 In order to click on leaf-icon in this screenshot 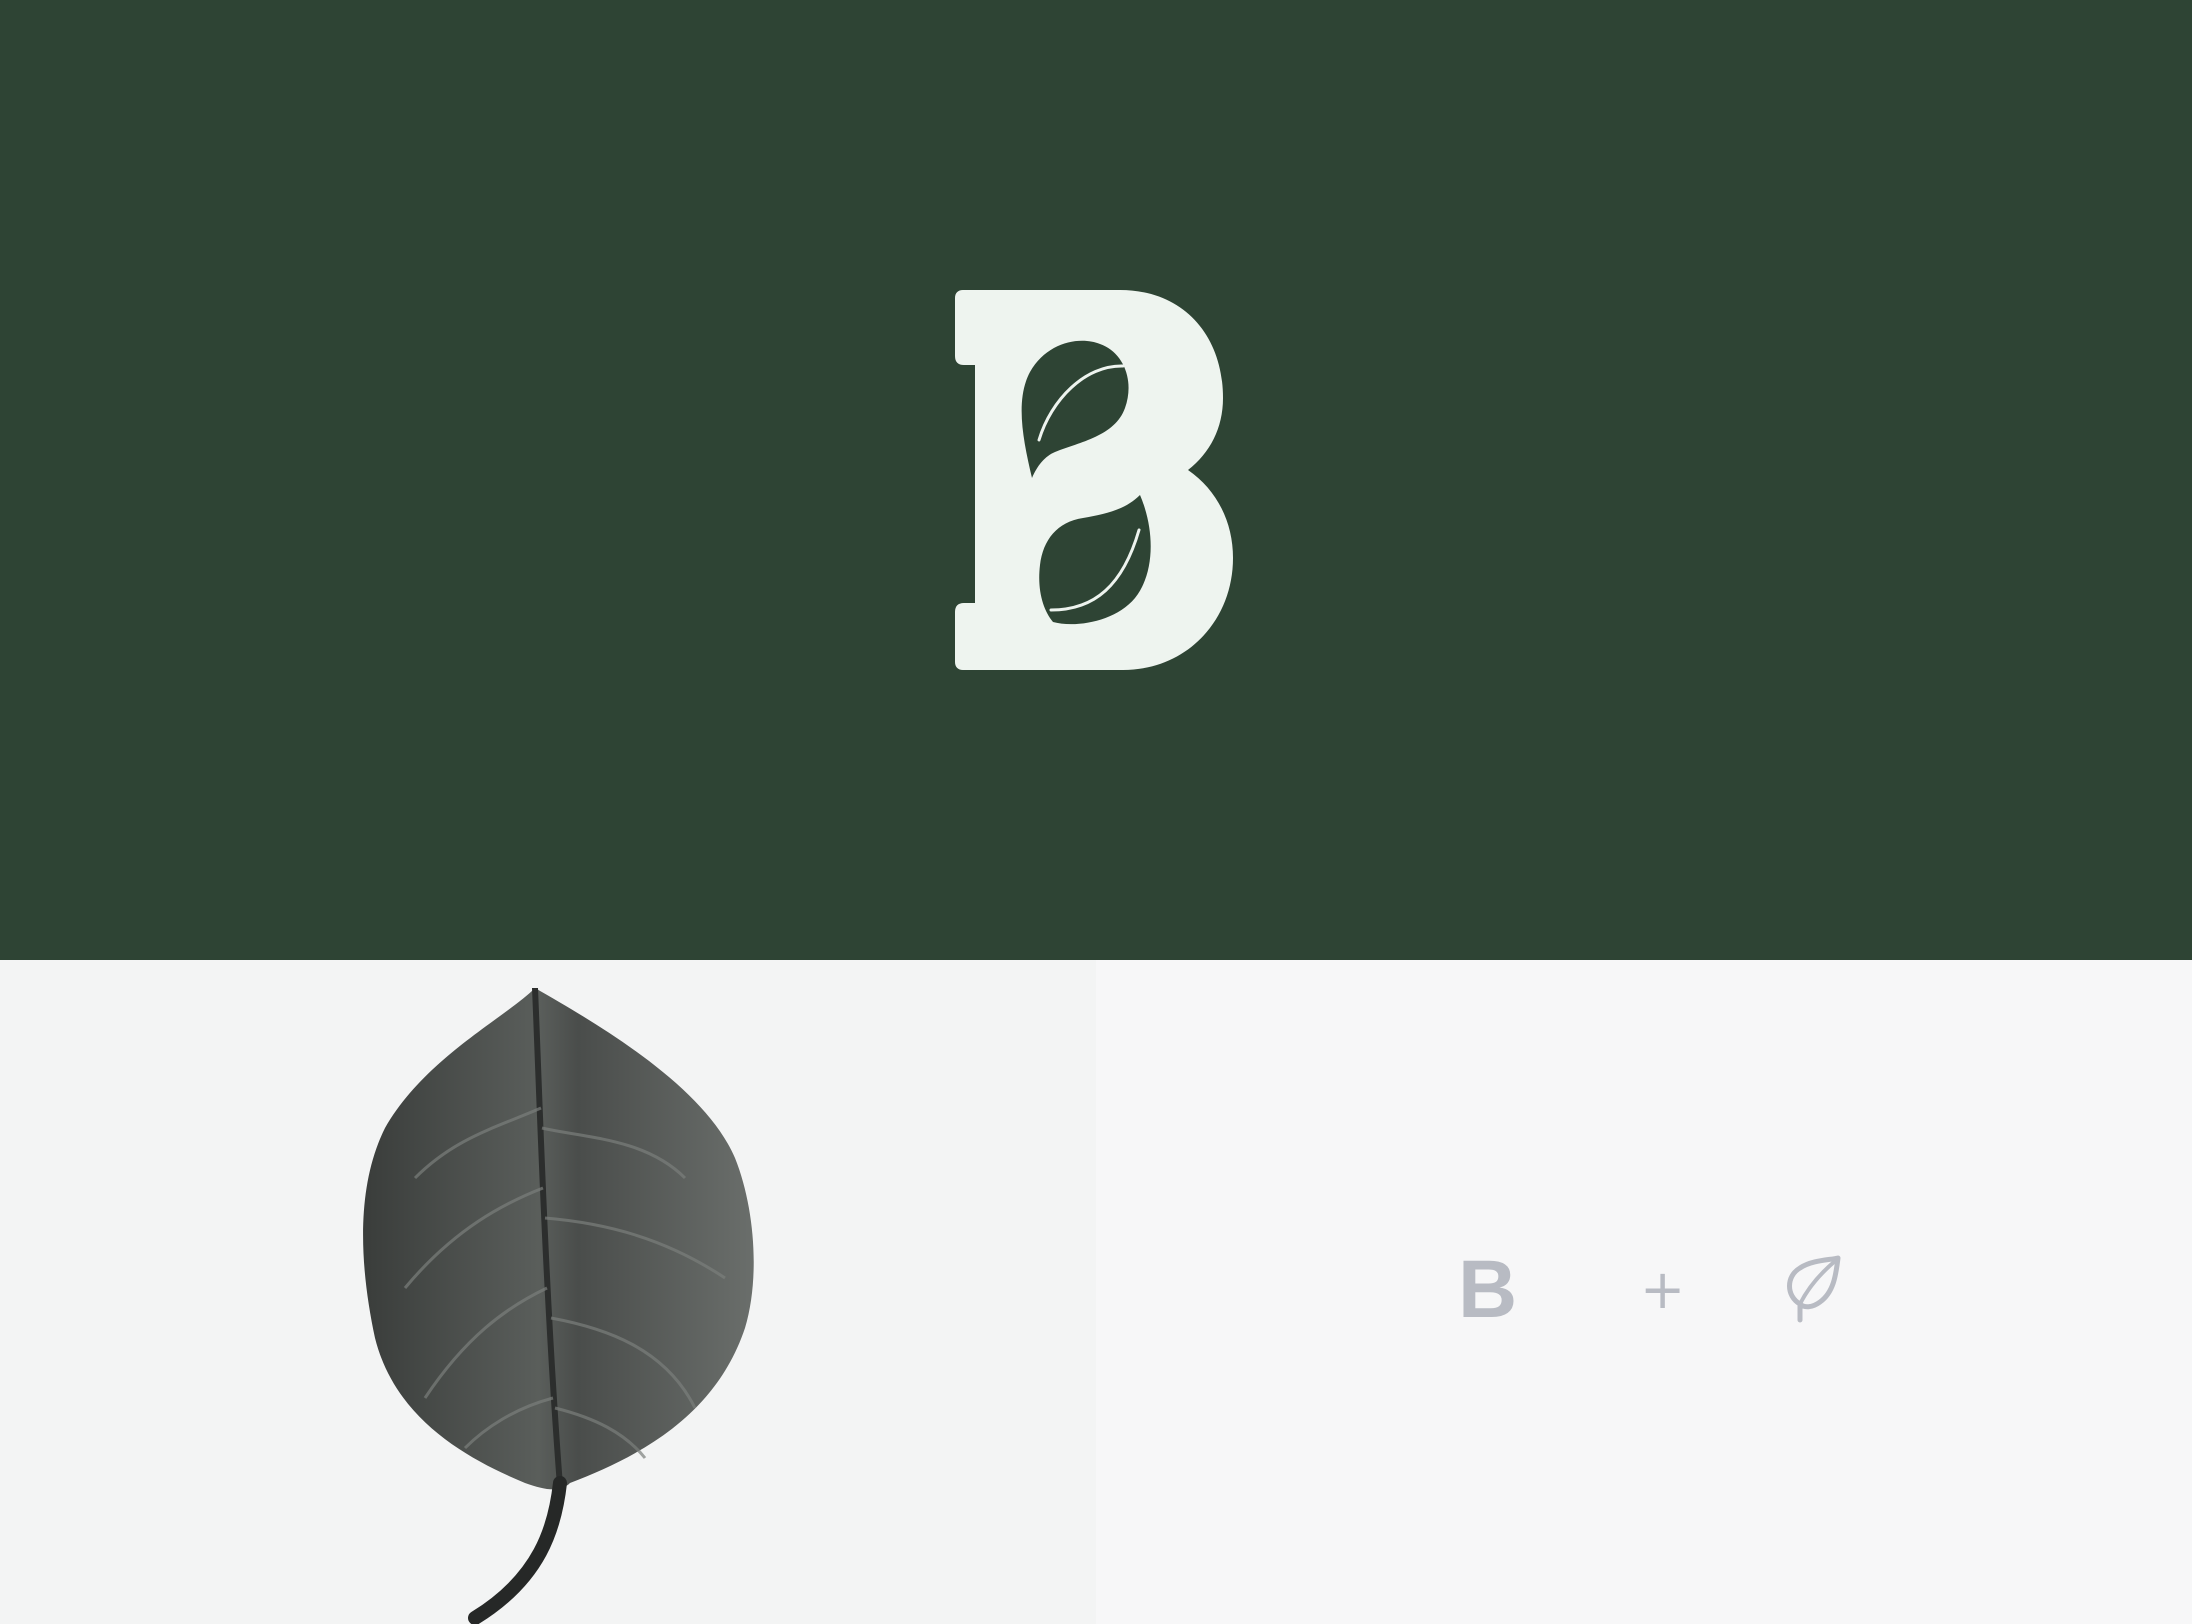, I will do `click(1814, 1289)`.